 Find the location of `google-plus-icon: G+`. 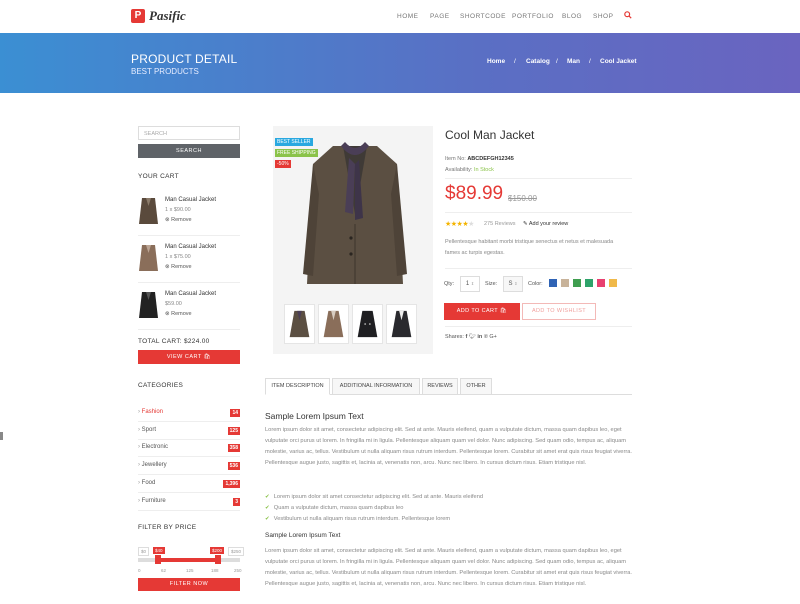

google-plus-icon: G+ is located at coordinates (493, 337).